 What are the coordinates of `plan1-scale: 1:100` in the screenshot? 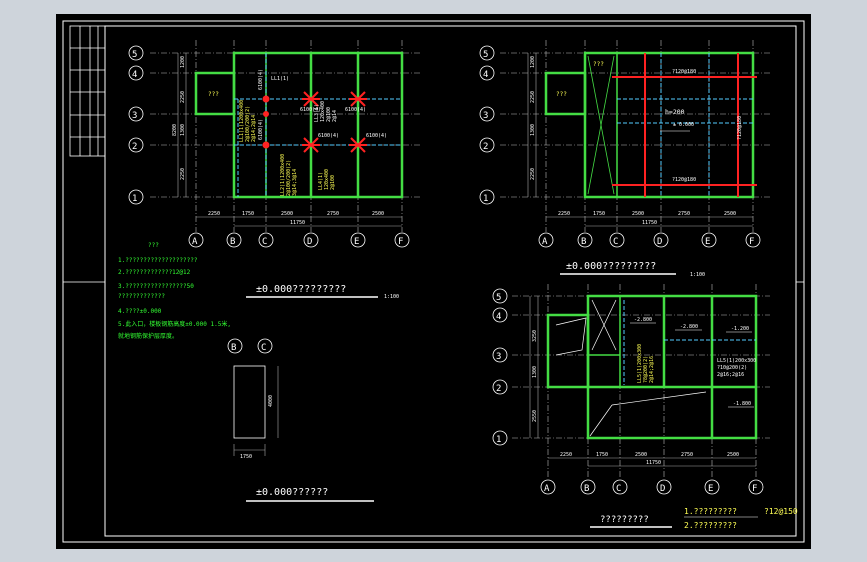 It's located at (391, 297).